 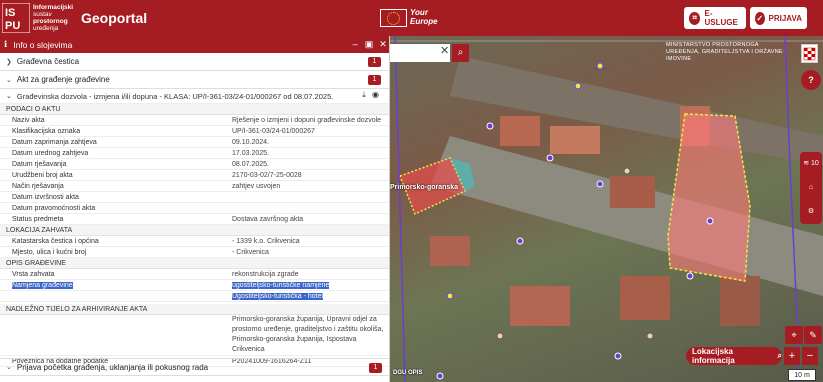 What do you see at coordinates (802, 375) in the screenshot?
I see `map-scale: 10 m` at bounding box center [802, 375].